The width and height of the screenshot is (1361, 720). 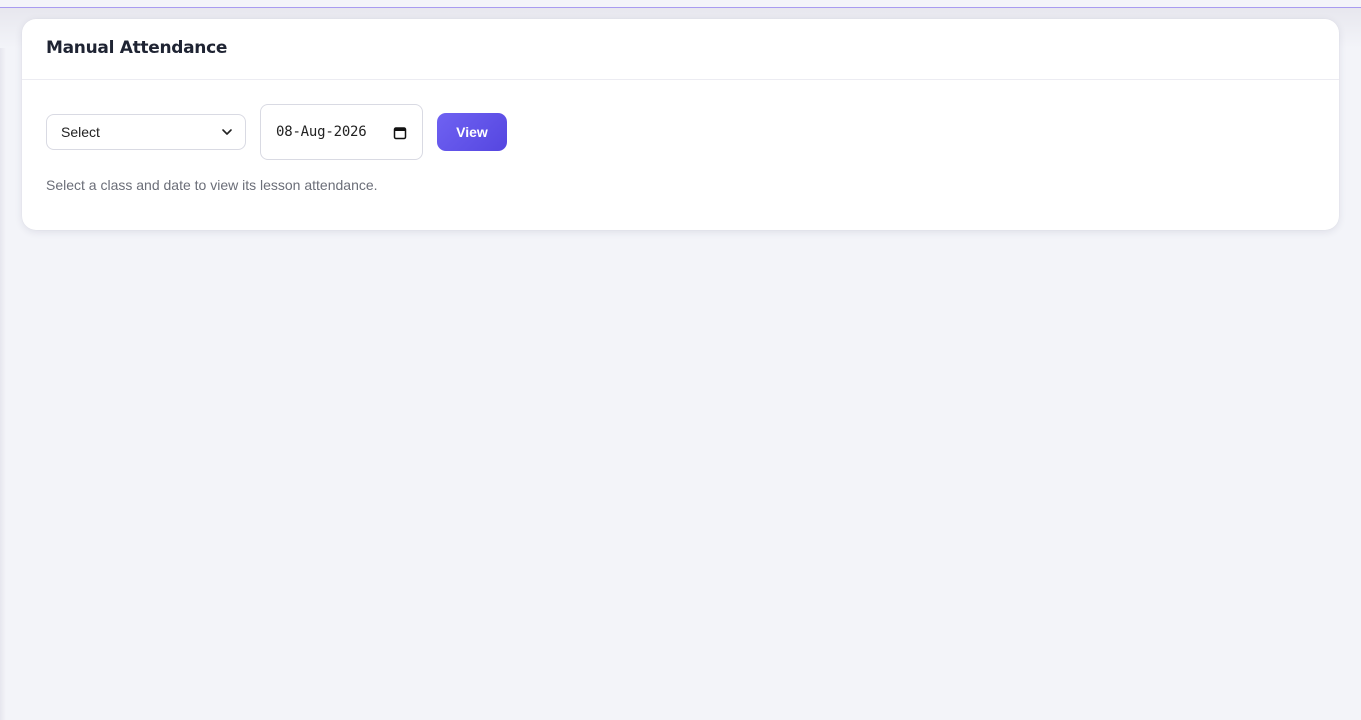 I want to click on page-title: Manual Attendance, so click(x=137, y=48).